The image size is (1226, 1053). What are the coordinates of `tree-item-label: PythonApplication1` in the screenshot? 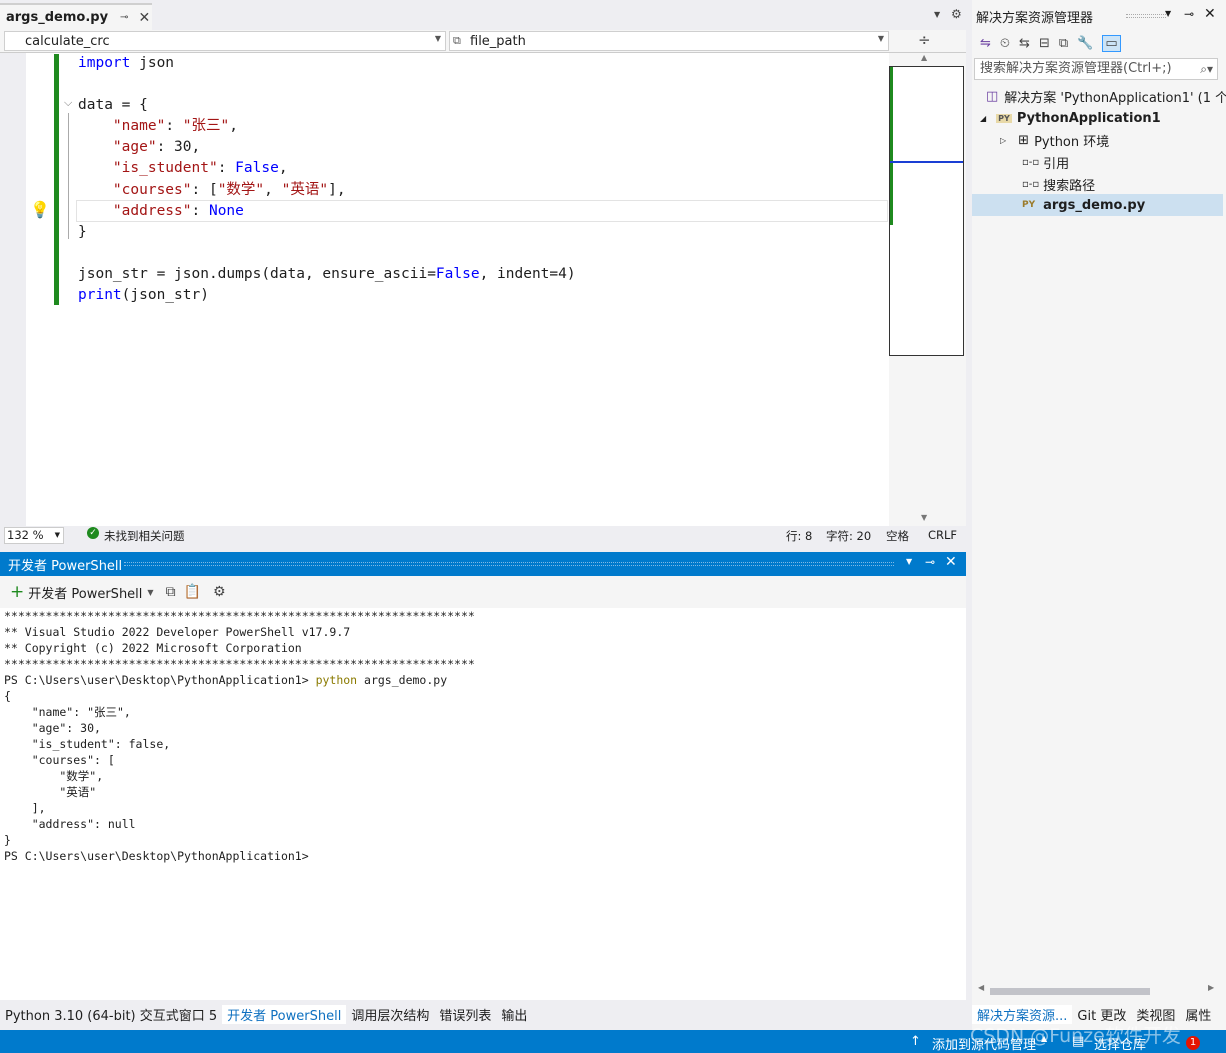 It's located at (1088, 118).